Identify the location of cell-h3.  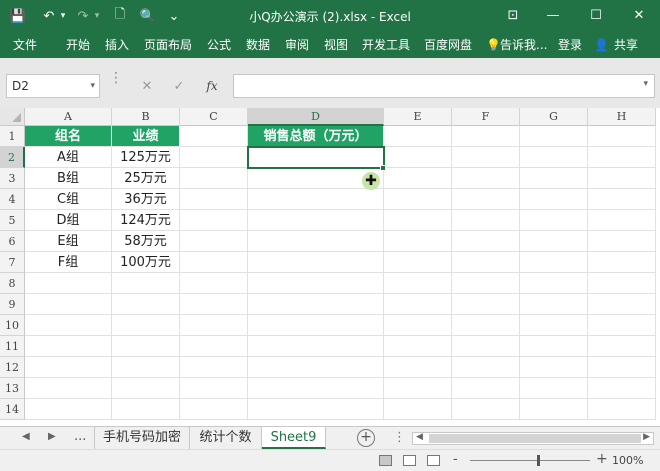
(622, 178).